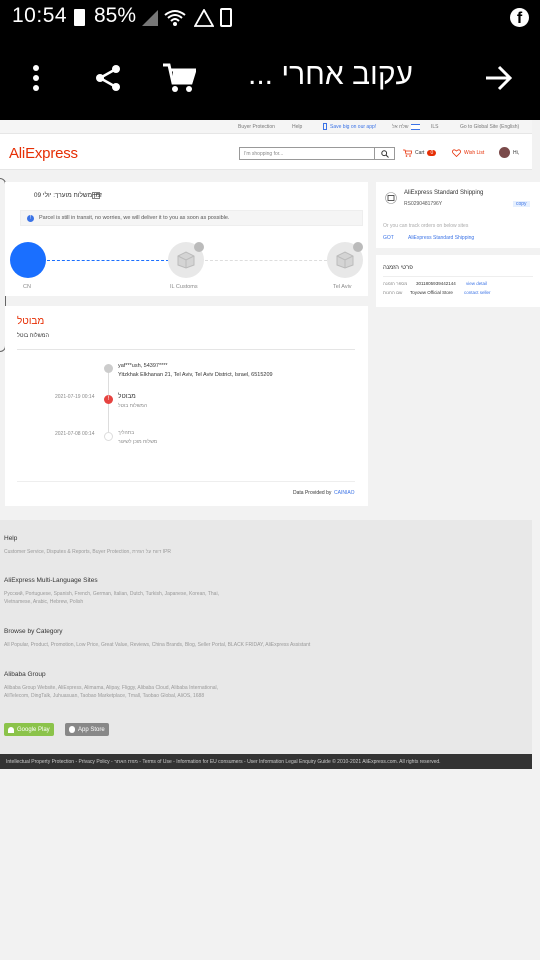  I want to click on battery-icon, so click(226, 17).